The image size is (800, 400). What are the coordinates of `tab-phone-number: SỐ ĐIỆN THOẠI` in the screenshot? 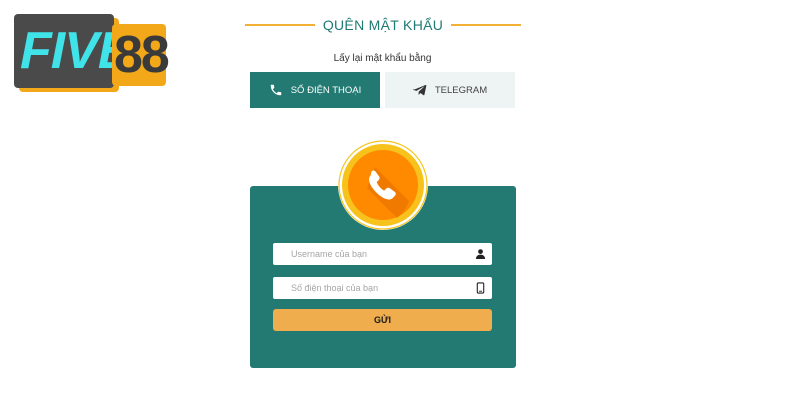 It's located at (315, 90).